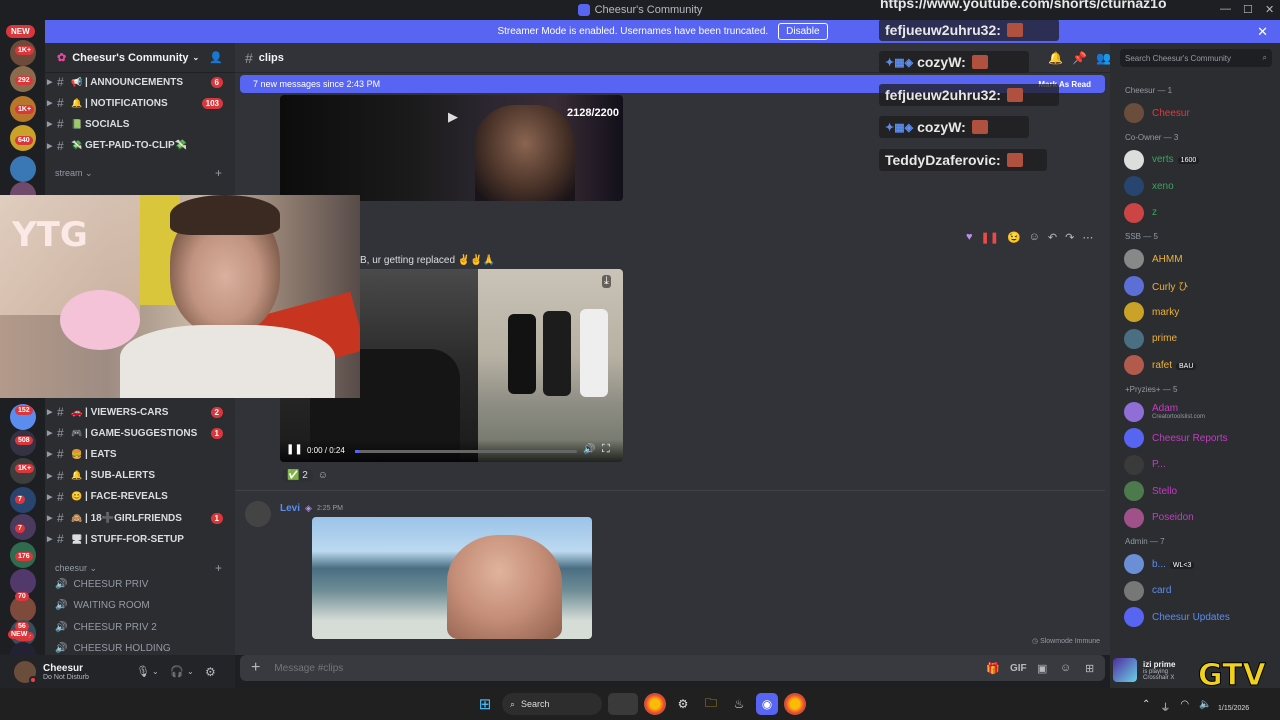 Image resolution: width=1280 pixels, height=720 pixels. What do you see at coordinates (60, 475) in the screenshot?
I see `channel-hash-icon: #` at bounding box center [60, 475].